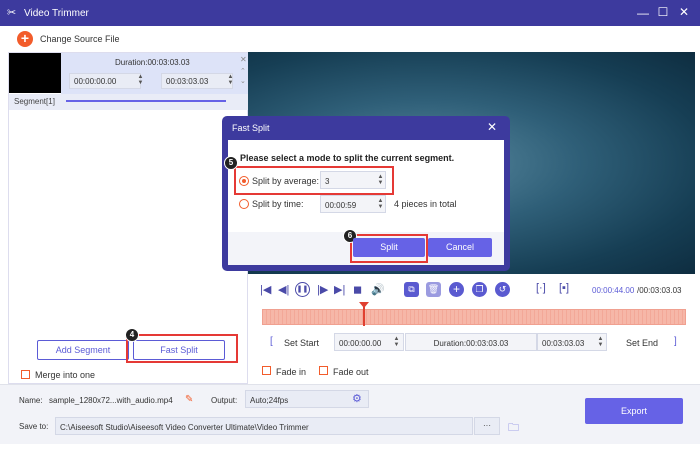 Image resolution: width=700 pixels, height=449 pixels. What do you see at coordinates (600, 342) in the screenshot?
I see `trim-end-stepper: ▲ ▼` at bounding box center [600, 342].